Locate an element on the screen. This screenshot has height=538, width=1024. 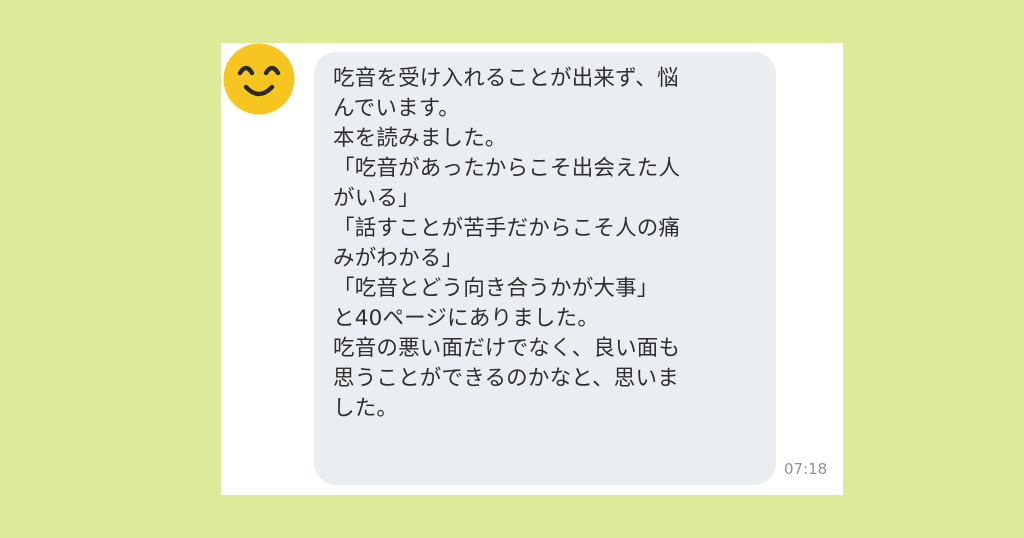
message-line: 思うことができるのかなと、思いま is located at coordinates (506, 378).